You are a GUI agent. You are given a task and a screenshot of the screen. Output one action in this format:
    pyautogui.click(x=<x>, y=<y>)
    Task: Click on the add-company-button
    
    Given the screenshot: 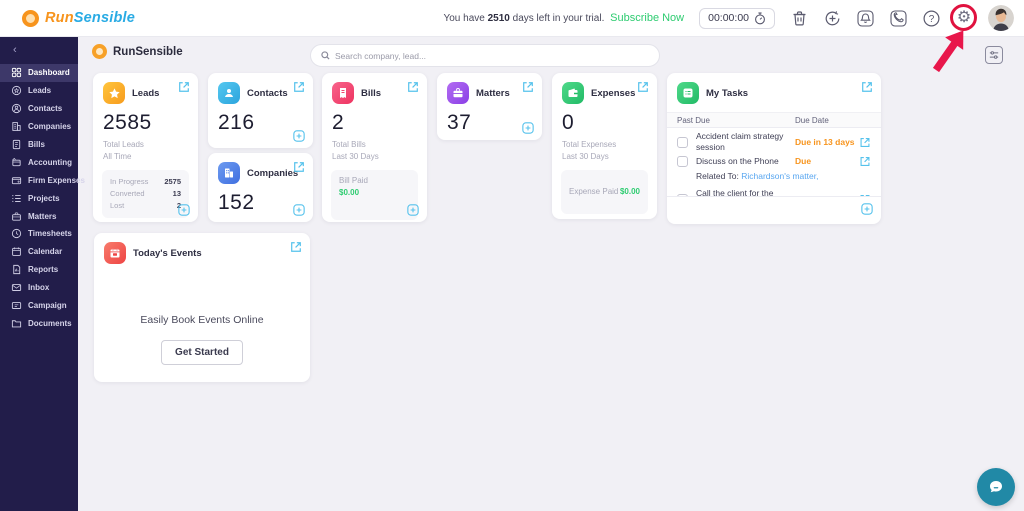 What is the action you would take?
    pyautogui.click(x=299, y=210)
    